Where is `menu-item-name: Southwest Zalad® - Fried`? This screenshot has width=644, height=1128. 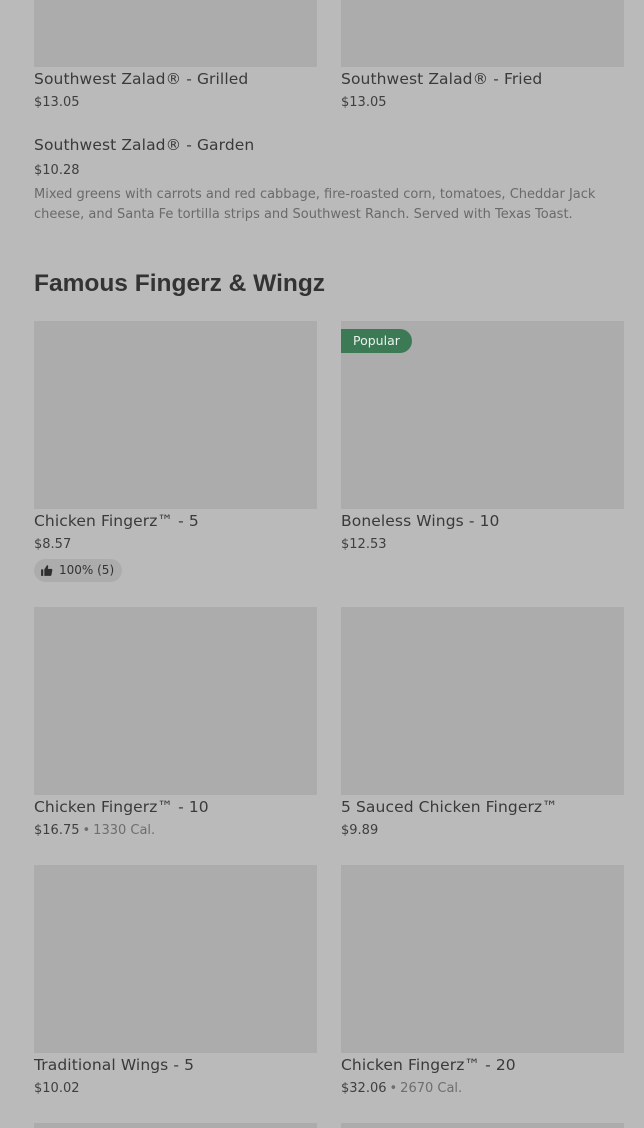 menu-item-name: Southwest Zalad® - Fried is located at coordinates (442, 79).